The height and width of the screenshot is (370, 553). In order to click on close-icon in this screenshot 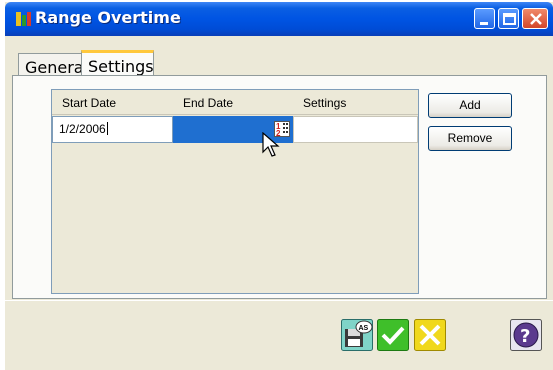, I will do `click(536, 19)`.